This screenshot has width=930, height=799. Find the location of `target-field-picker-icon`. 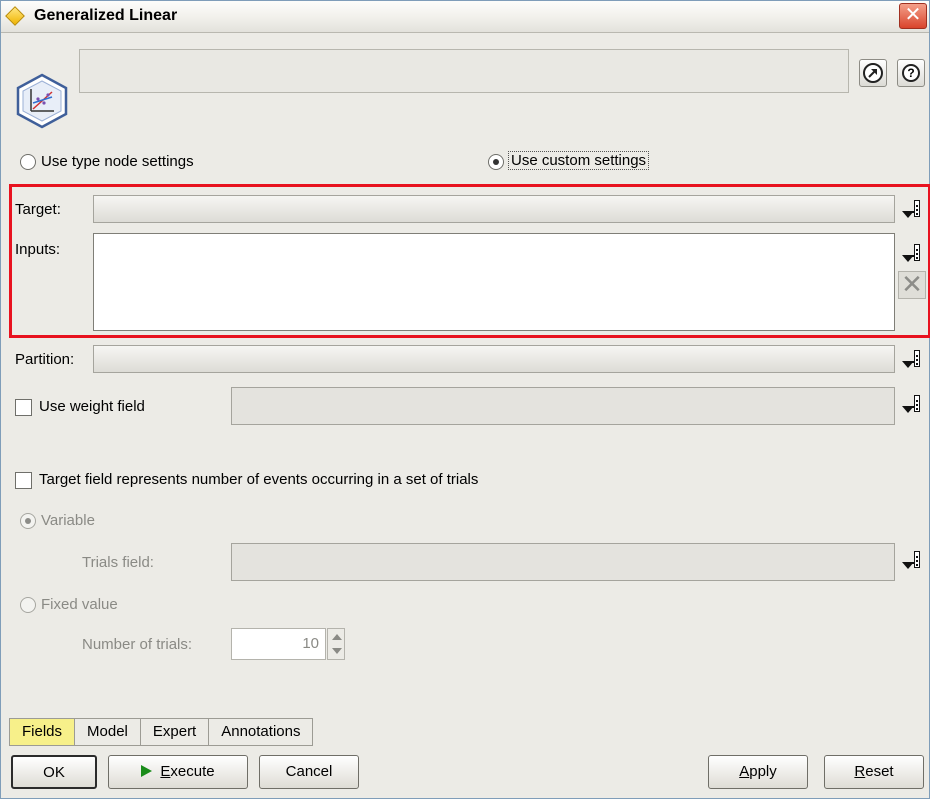

target-field-picker-icon is located at coordinates (913, 210).